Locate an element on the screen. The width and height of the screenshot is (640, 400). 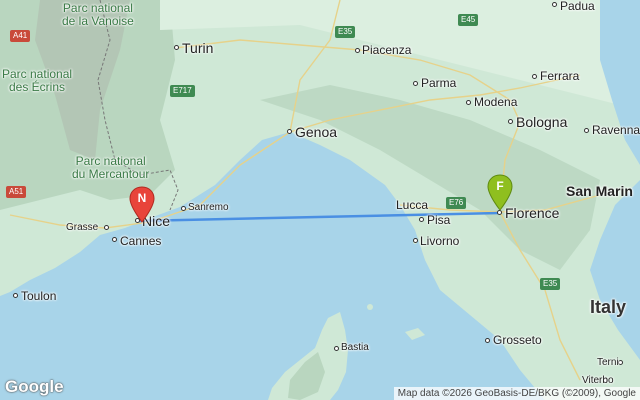
road-shield-e35-south: E35 is located at coordinates (550, 284).